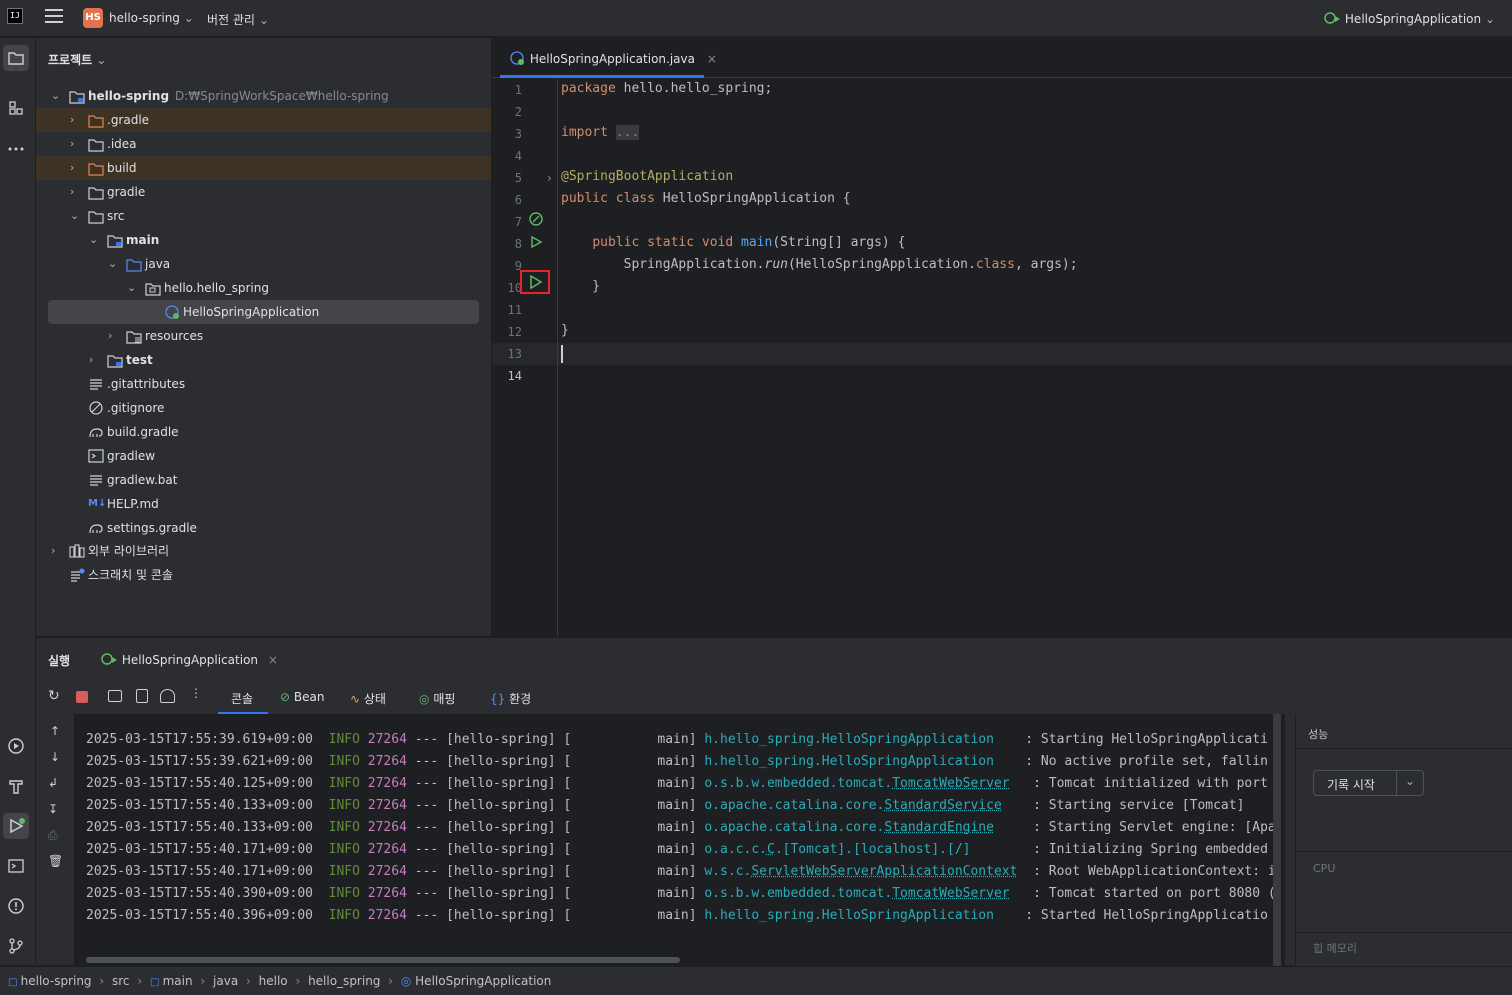  I want to click on tree-item-package: ⌄ hello.hello_spring, so click(263, 288).